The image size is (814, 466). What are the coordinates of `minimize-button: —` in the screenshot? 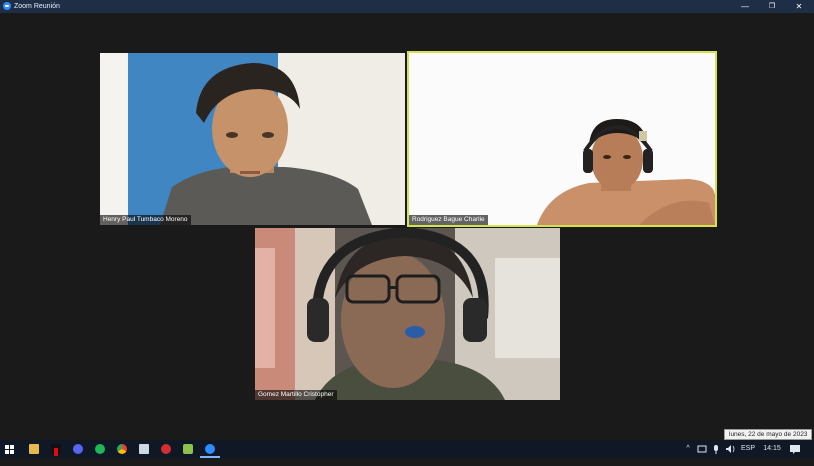 It's located at (745, 6).